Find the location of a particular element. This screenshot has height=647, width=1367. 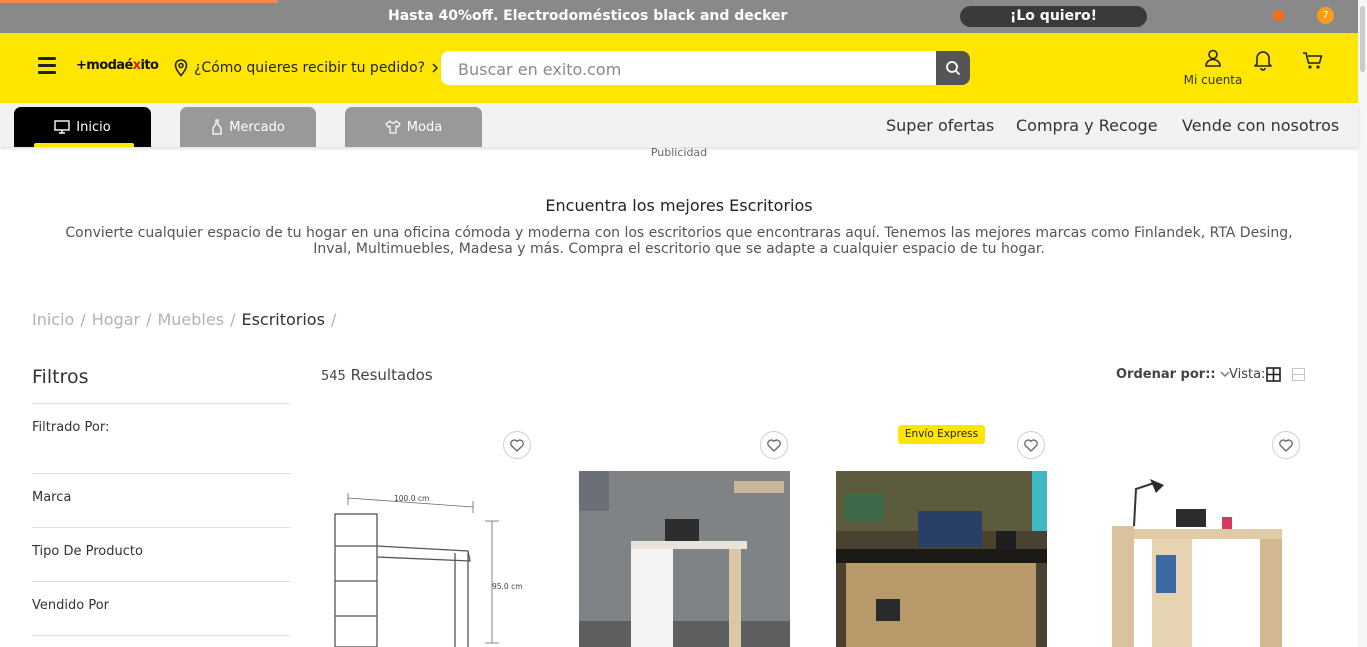

breadcrumb-item-hogar: Hogar is located at coordinates (116, 319).